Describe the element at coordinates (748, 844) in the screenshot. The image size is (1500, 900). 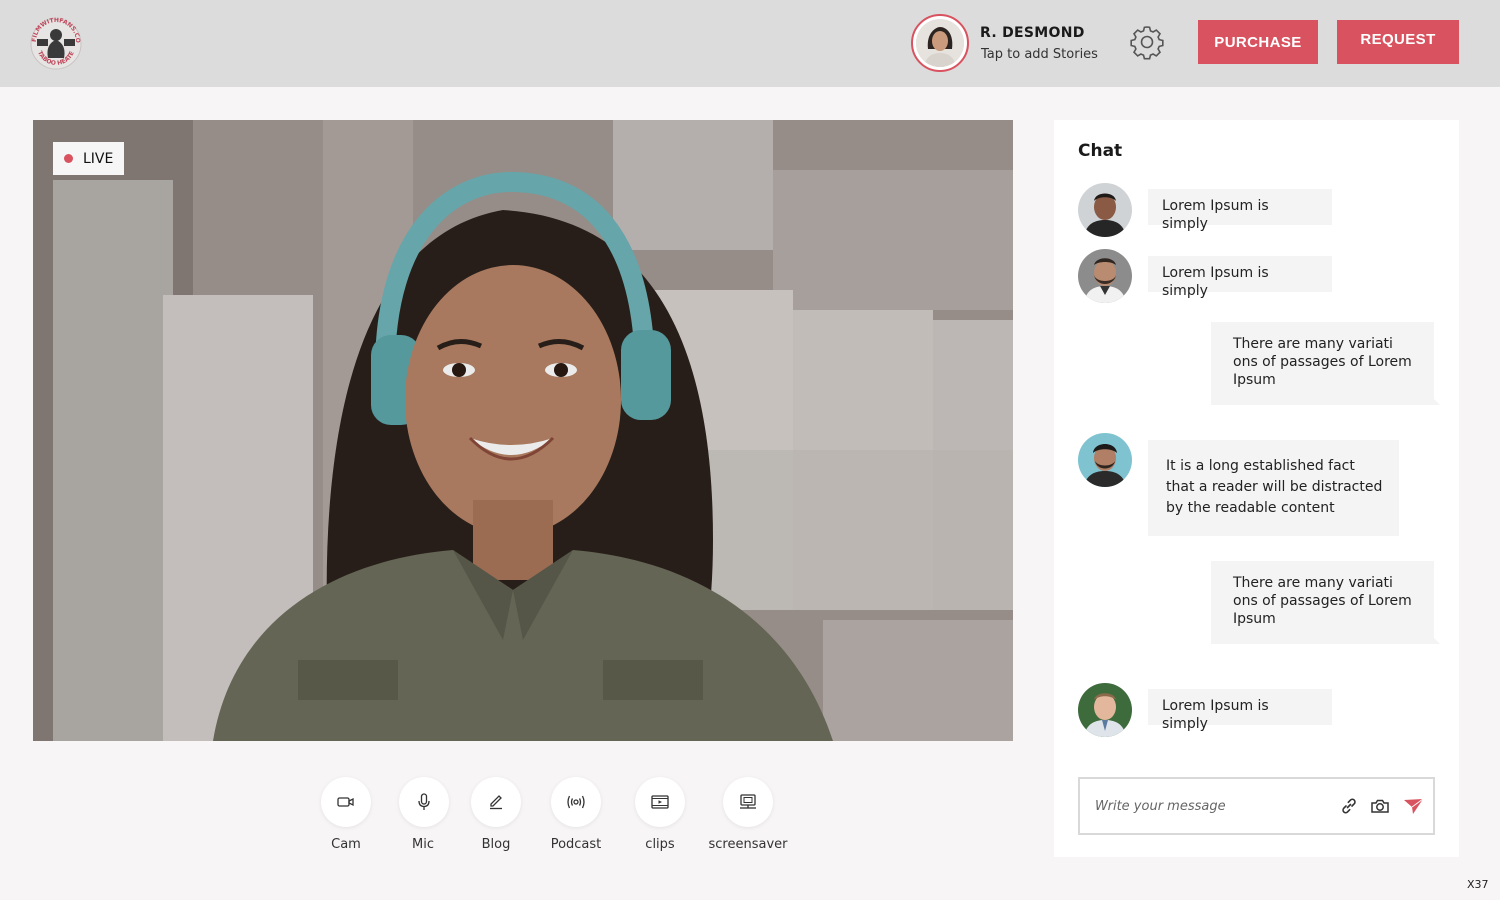
I see `control-label: screensaver` at that location.